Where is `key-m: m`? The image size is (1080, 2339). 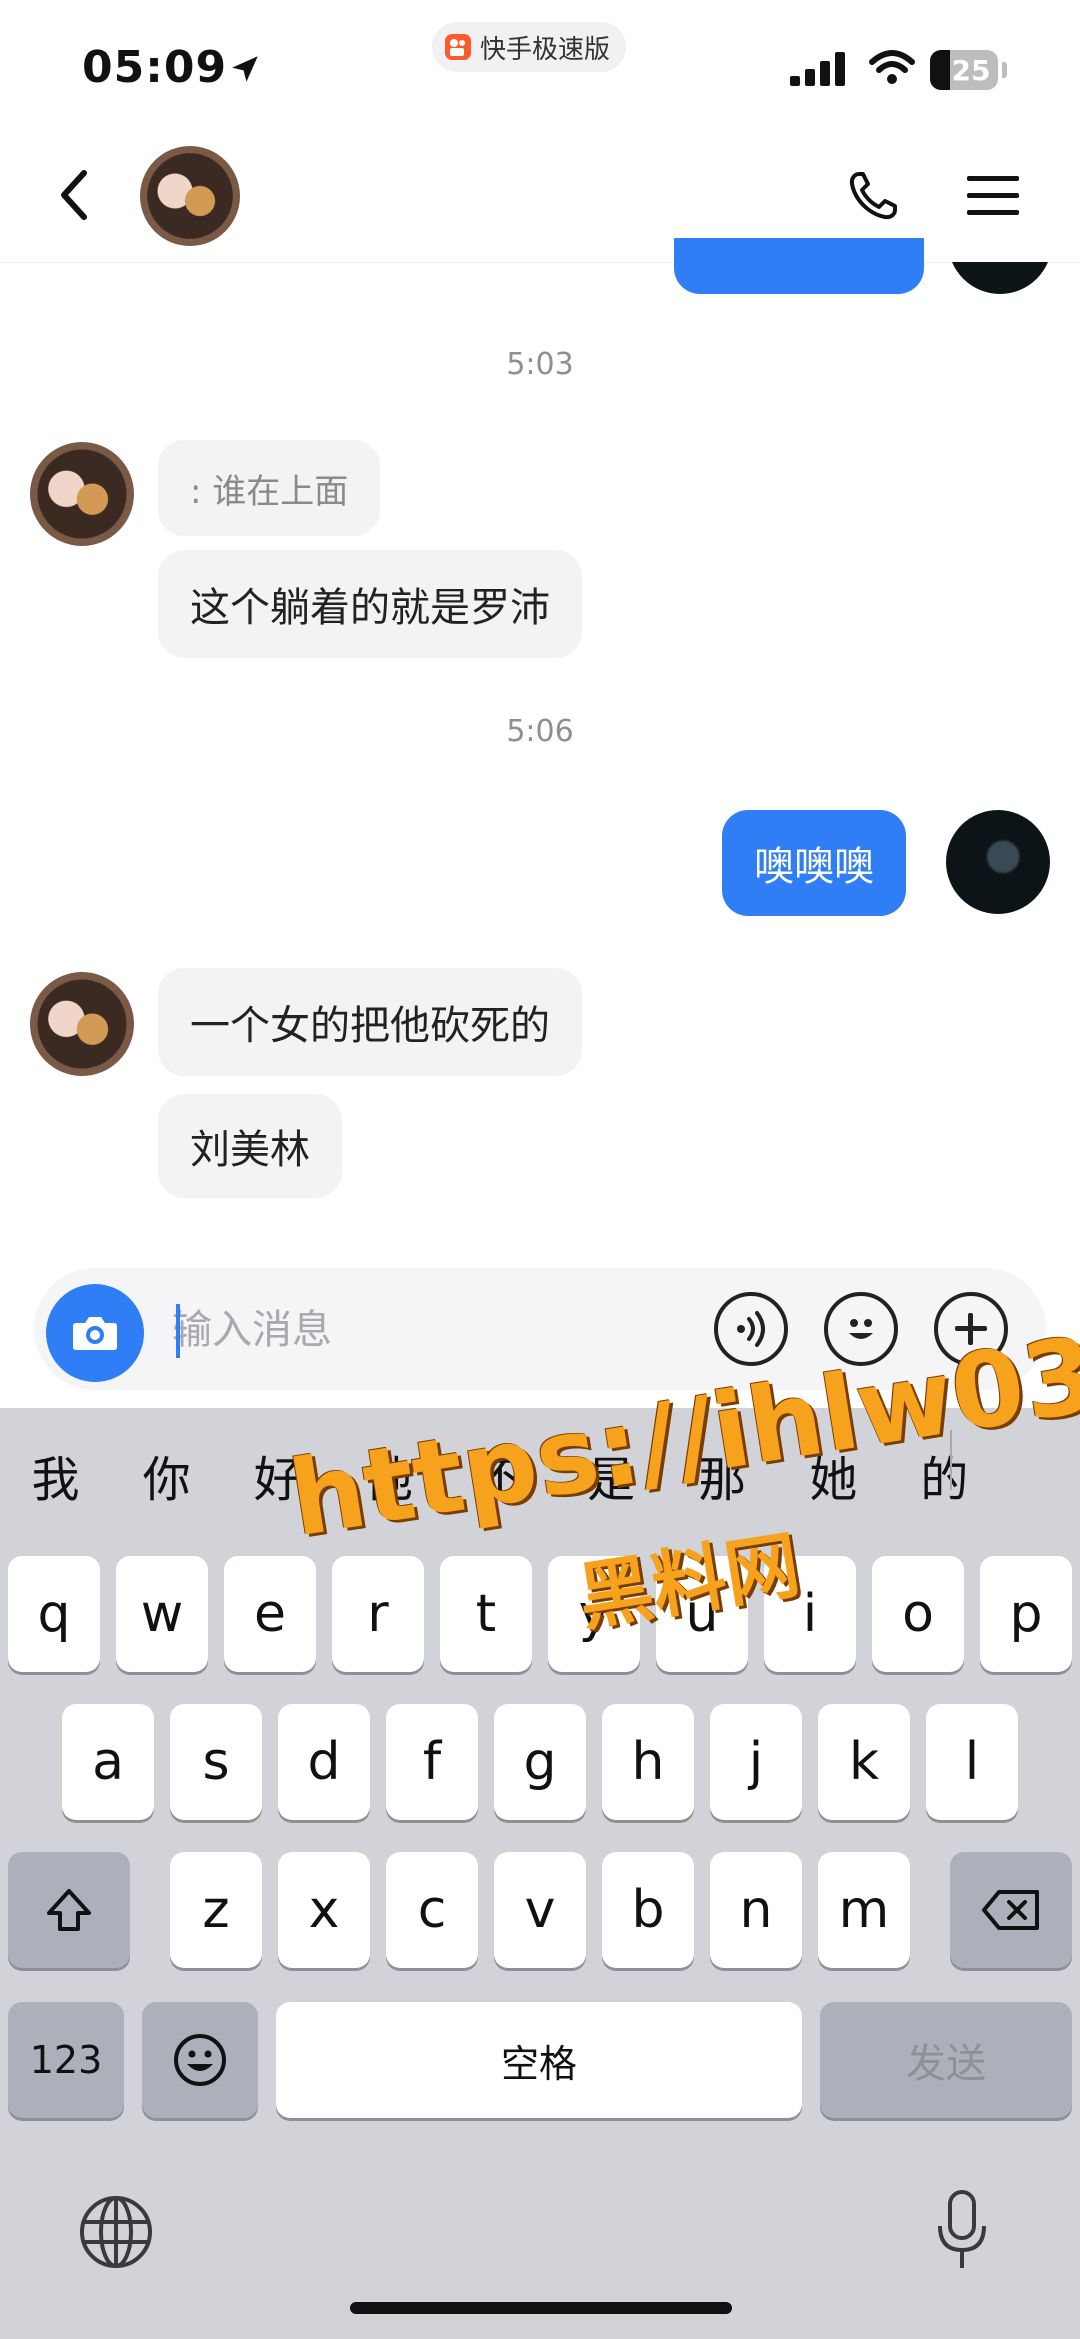 key-m: m is located at coordinates (864, 1910).